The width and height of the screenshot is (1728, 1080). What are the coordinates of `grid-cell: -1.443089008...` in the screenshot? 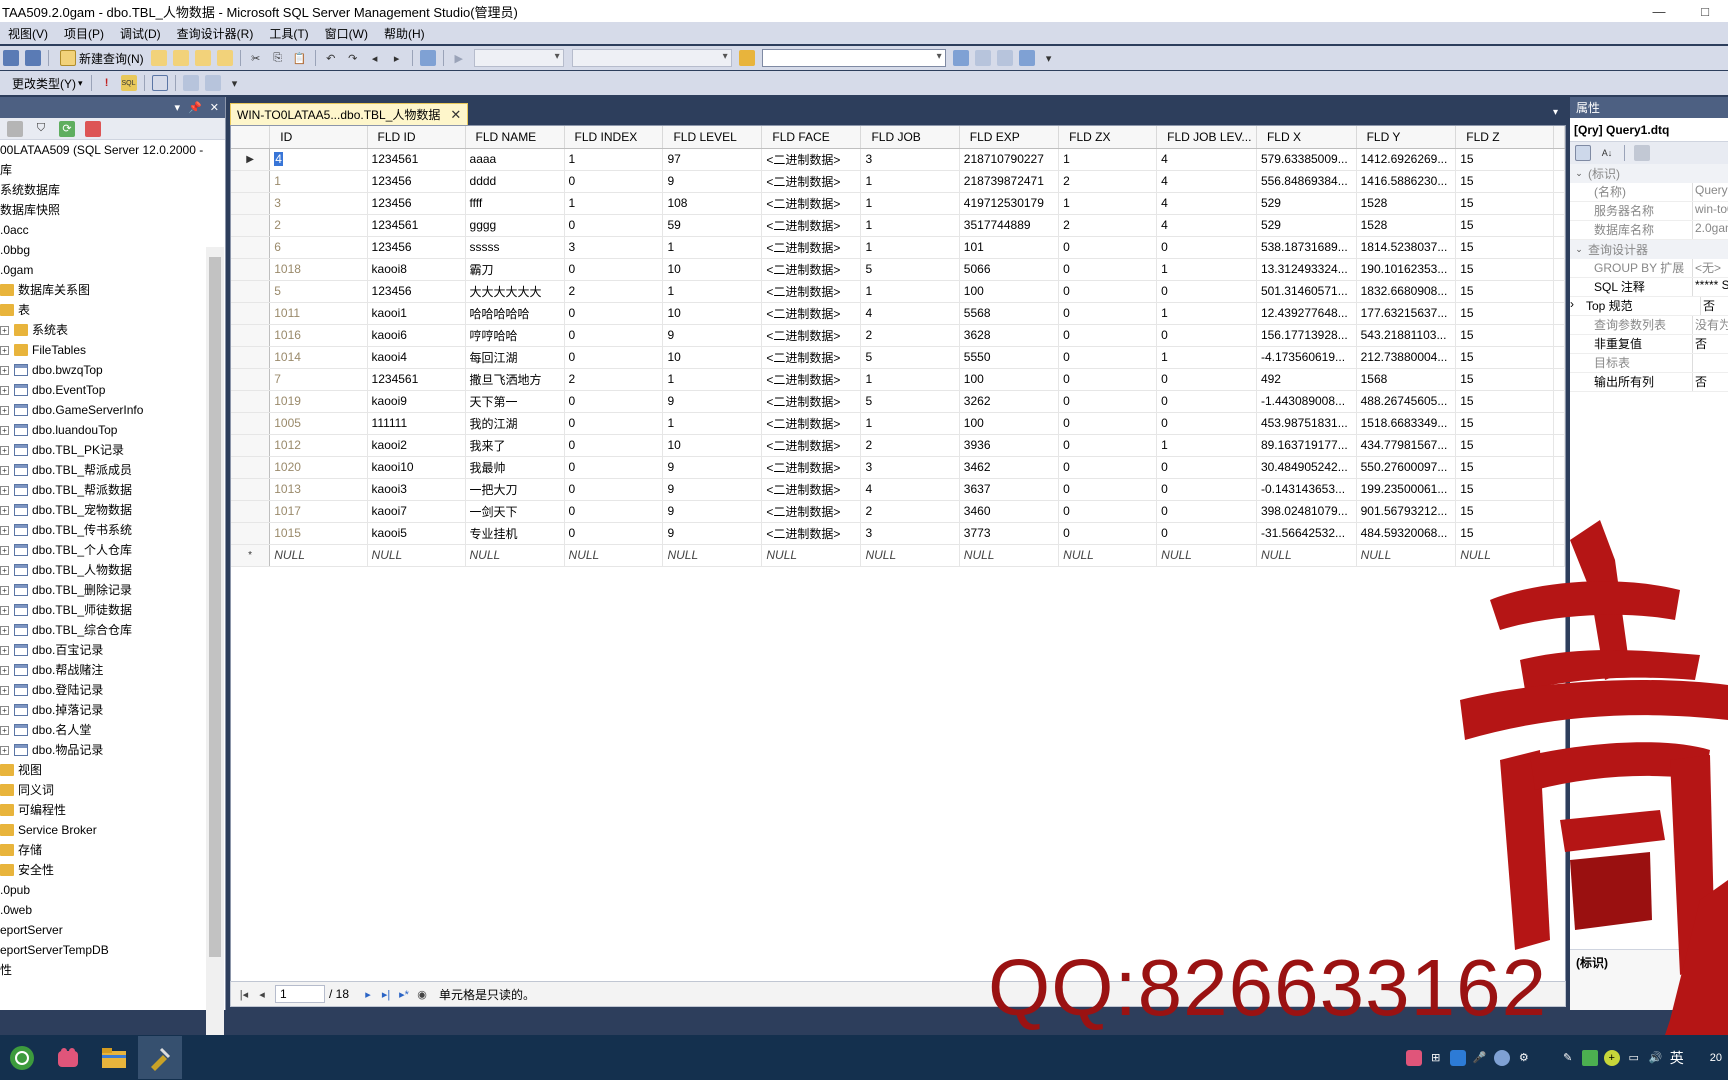 It's located at (1306, 401).